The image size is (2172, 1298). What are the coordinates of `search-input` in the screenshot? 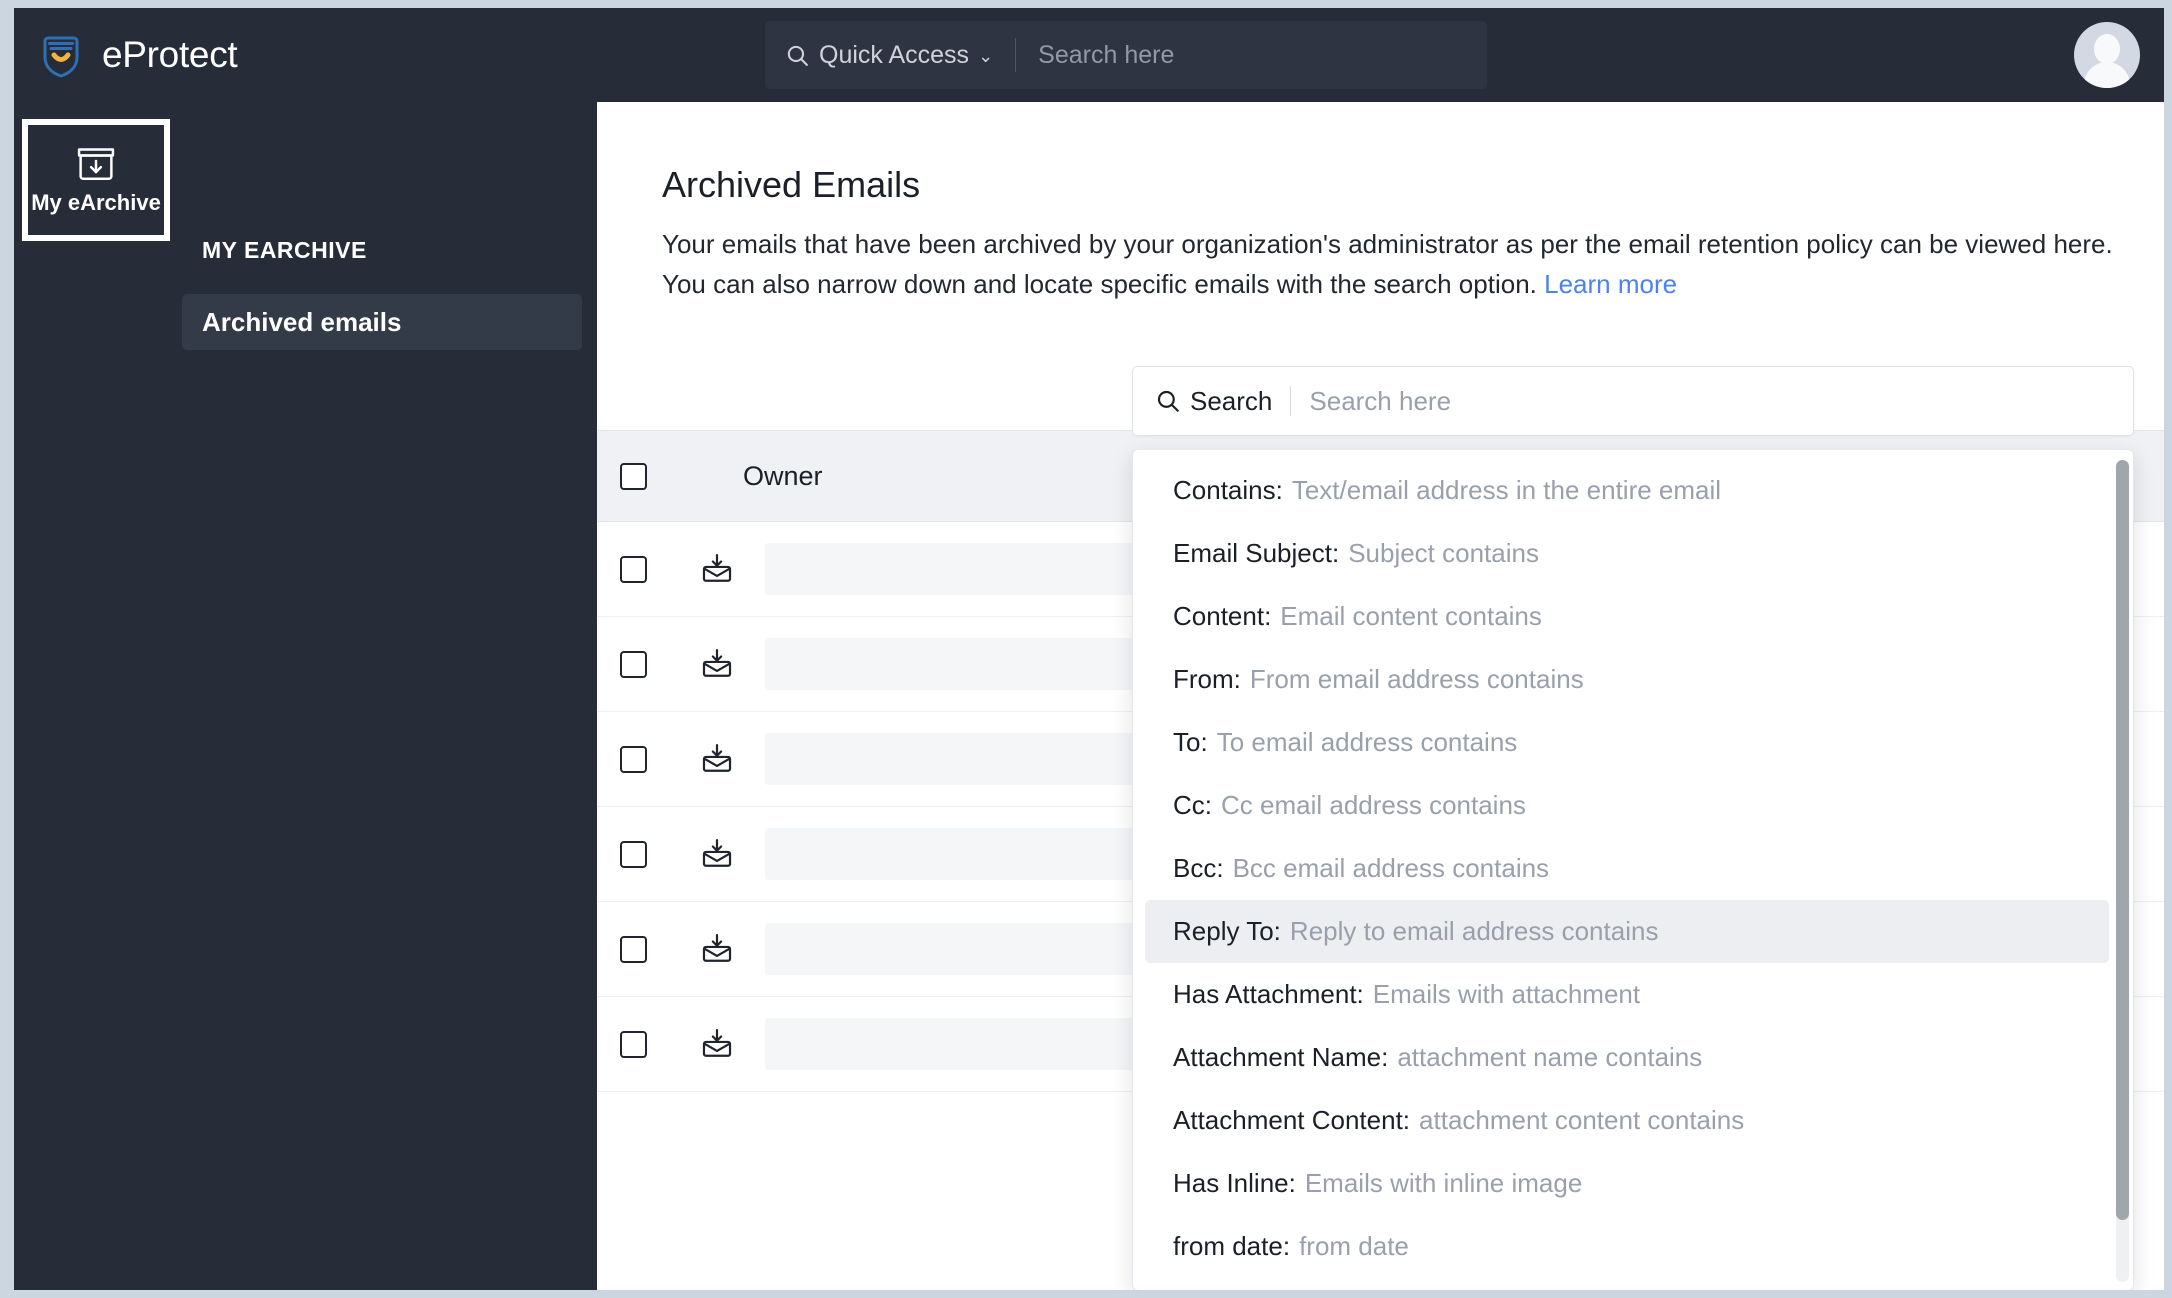 It's located at (1710, 401).